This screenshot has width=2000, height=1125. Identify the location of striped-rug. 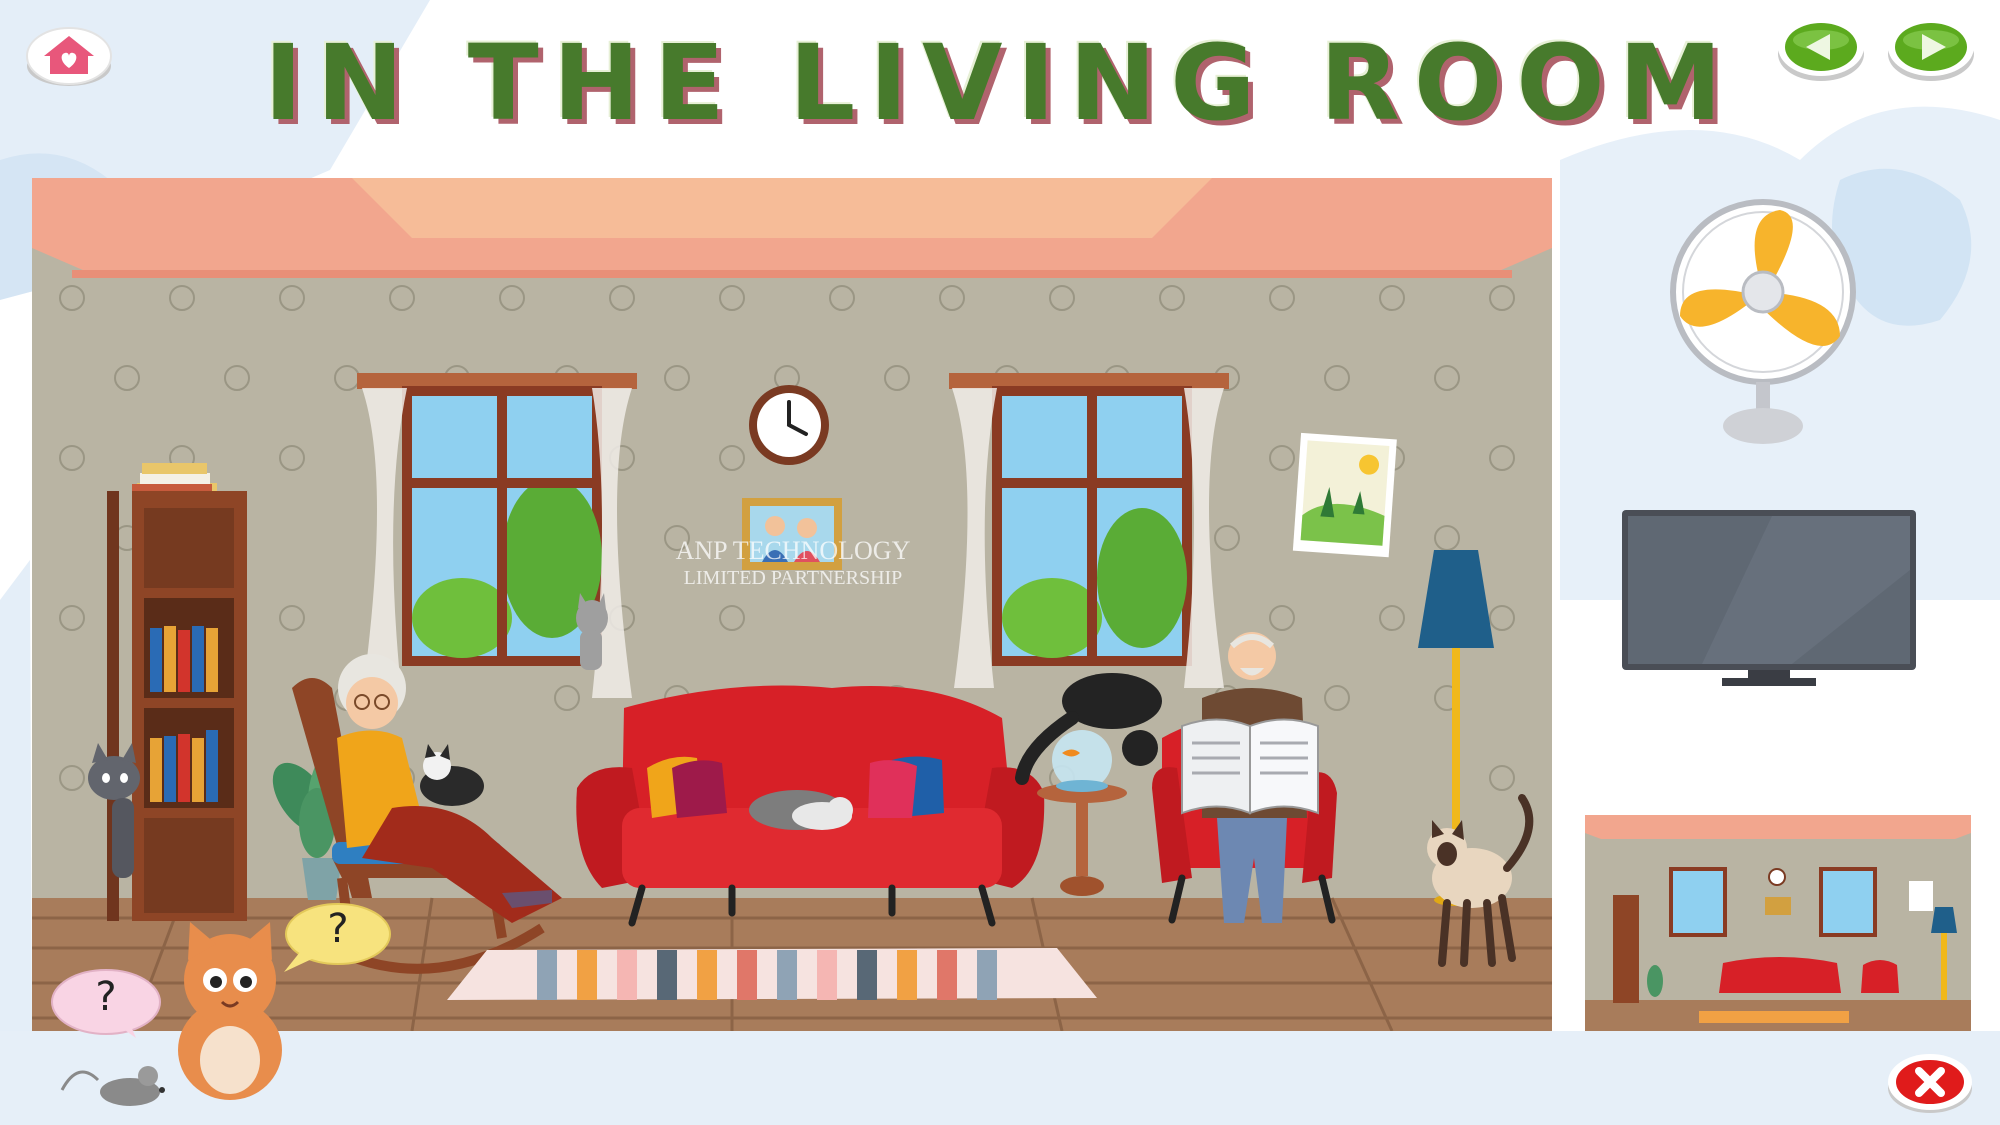
(772, 974).